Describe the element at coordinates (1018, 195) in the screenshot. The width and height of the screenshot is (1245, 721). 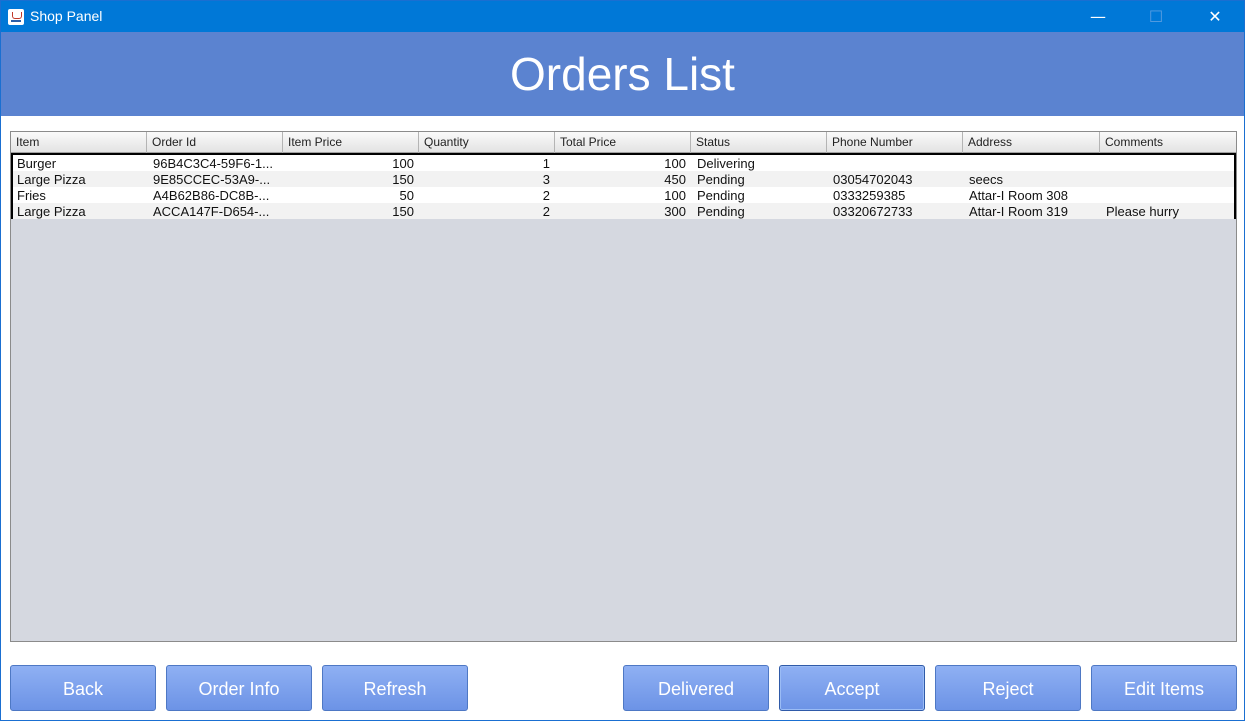
I see `cell-address: Attar-I Room 308` at that location.